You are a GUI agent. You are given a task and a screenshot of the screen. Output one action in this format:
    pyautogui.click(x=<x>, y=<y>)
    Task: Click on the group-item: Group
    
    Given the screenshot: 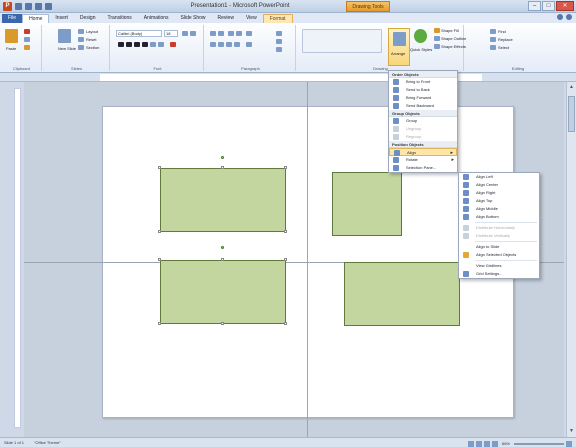 What is the action you would take?
    pyautogui.click(x=423, y=121)
    